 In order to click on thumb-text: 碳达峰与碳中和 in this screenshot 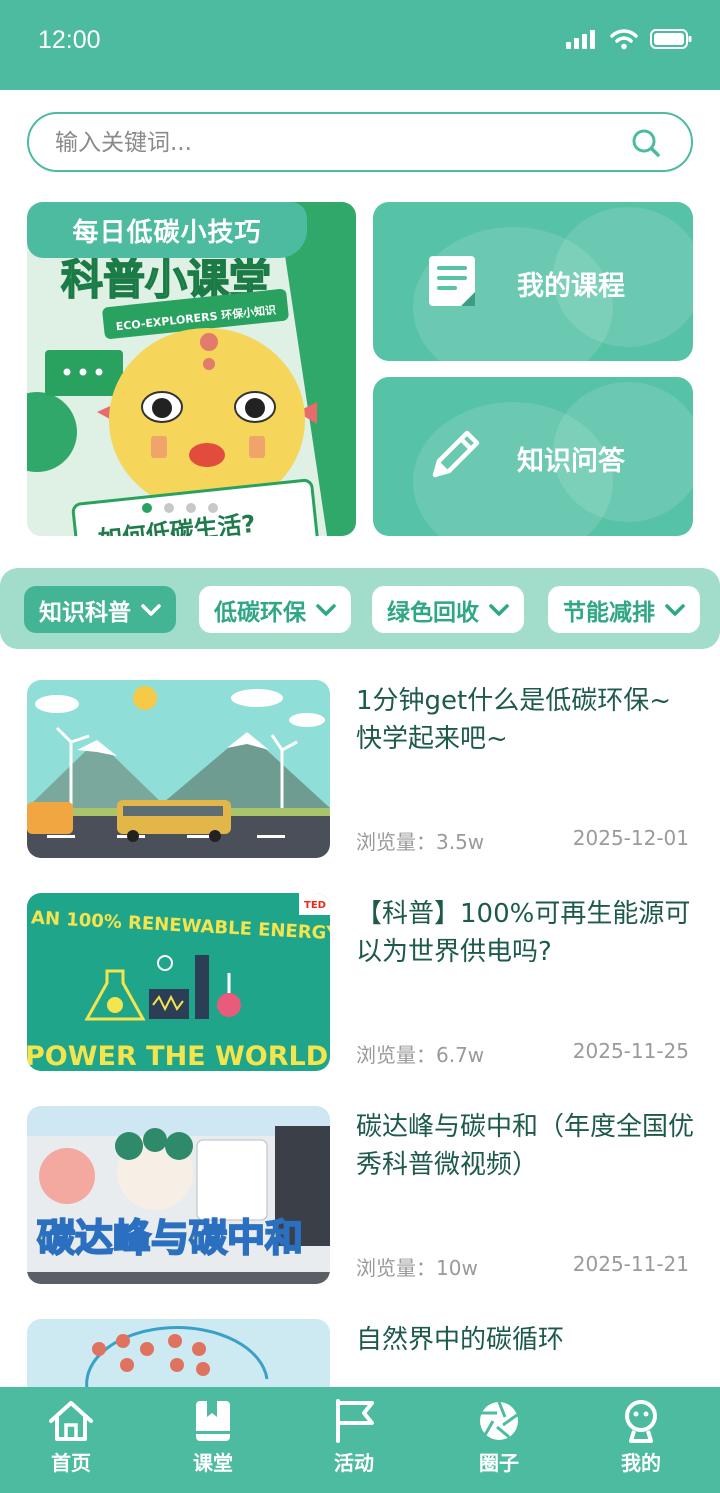, I will do `click(170, 1238)`.